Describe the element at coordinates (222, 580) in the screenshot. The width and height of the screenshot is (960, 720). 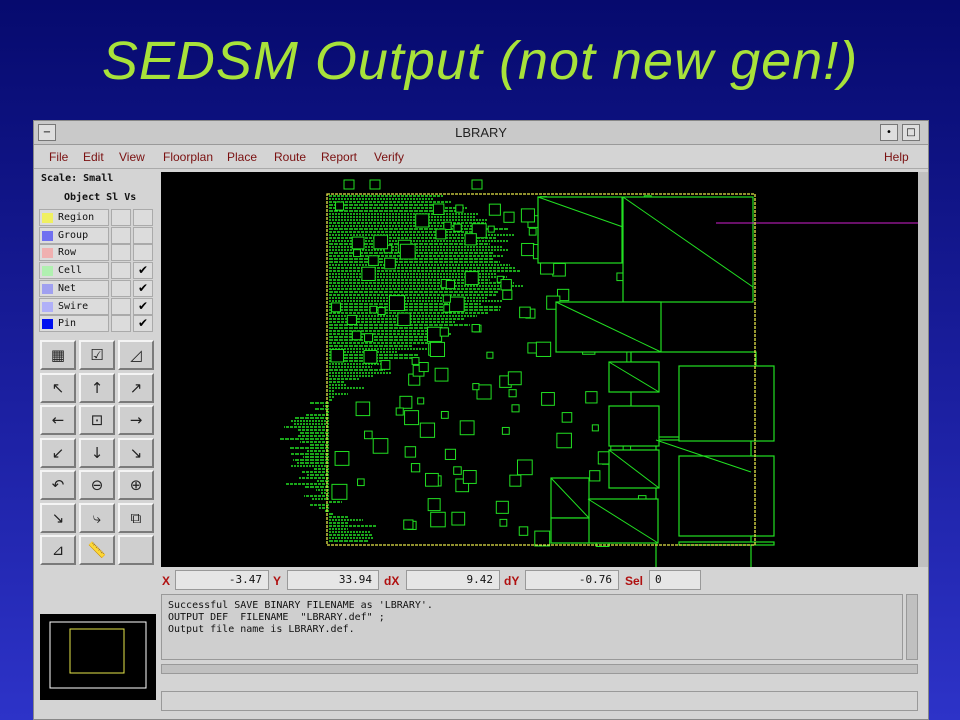
I see `x-field: -3.47` at that location.